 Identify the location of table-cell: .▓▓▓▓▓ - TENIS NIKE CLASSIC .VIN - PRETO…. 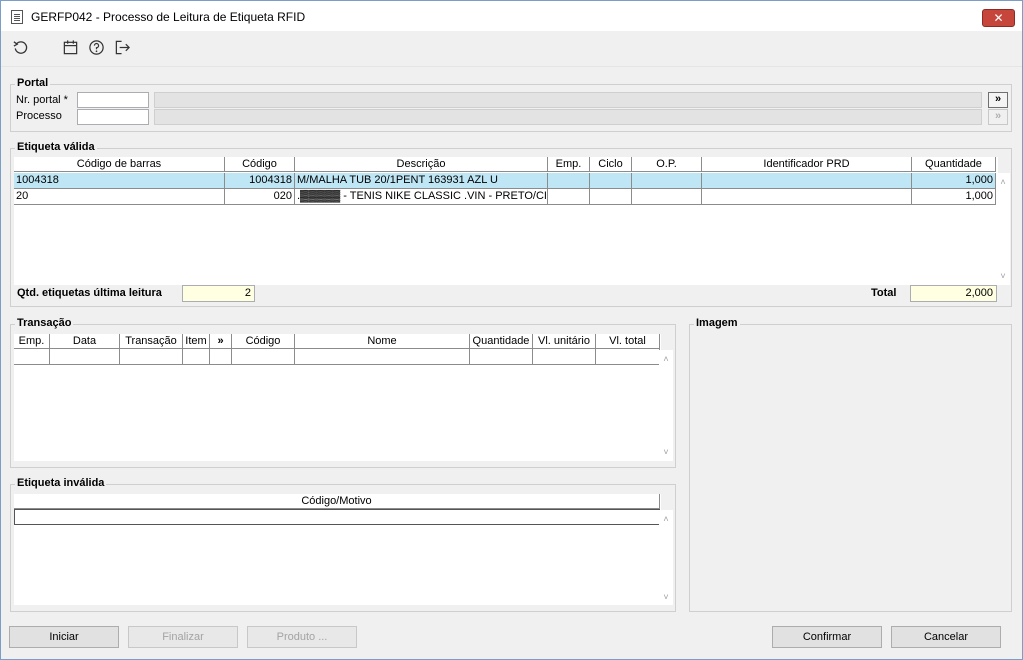
(421, 197).